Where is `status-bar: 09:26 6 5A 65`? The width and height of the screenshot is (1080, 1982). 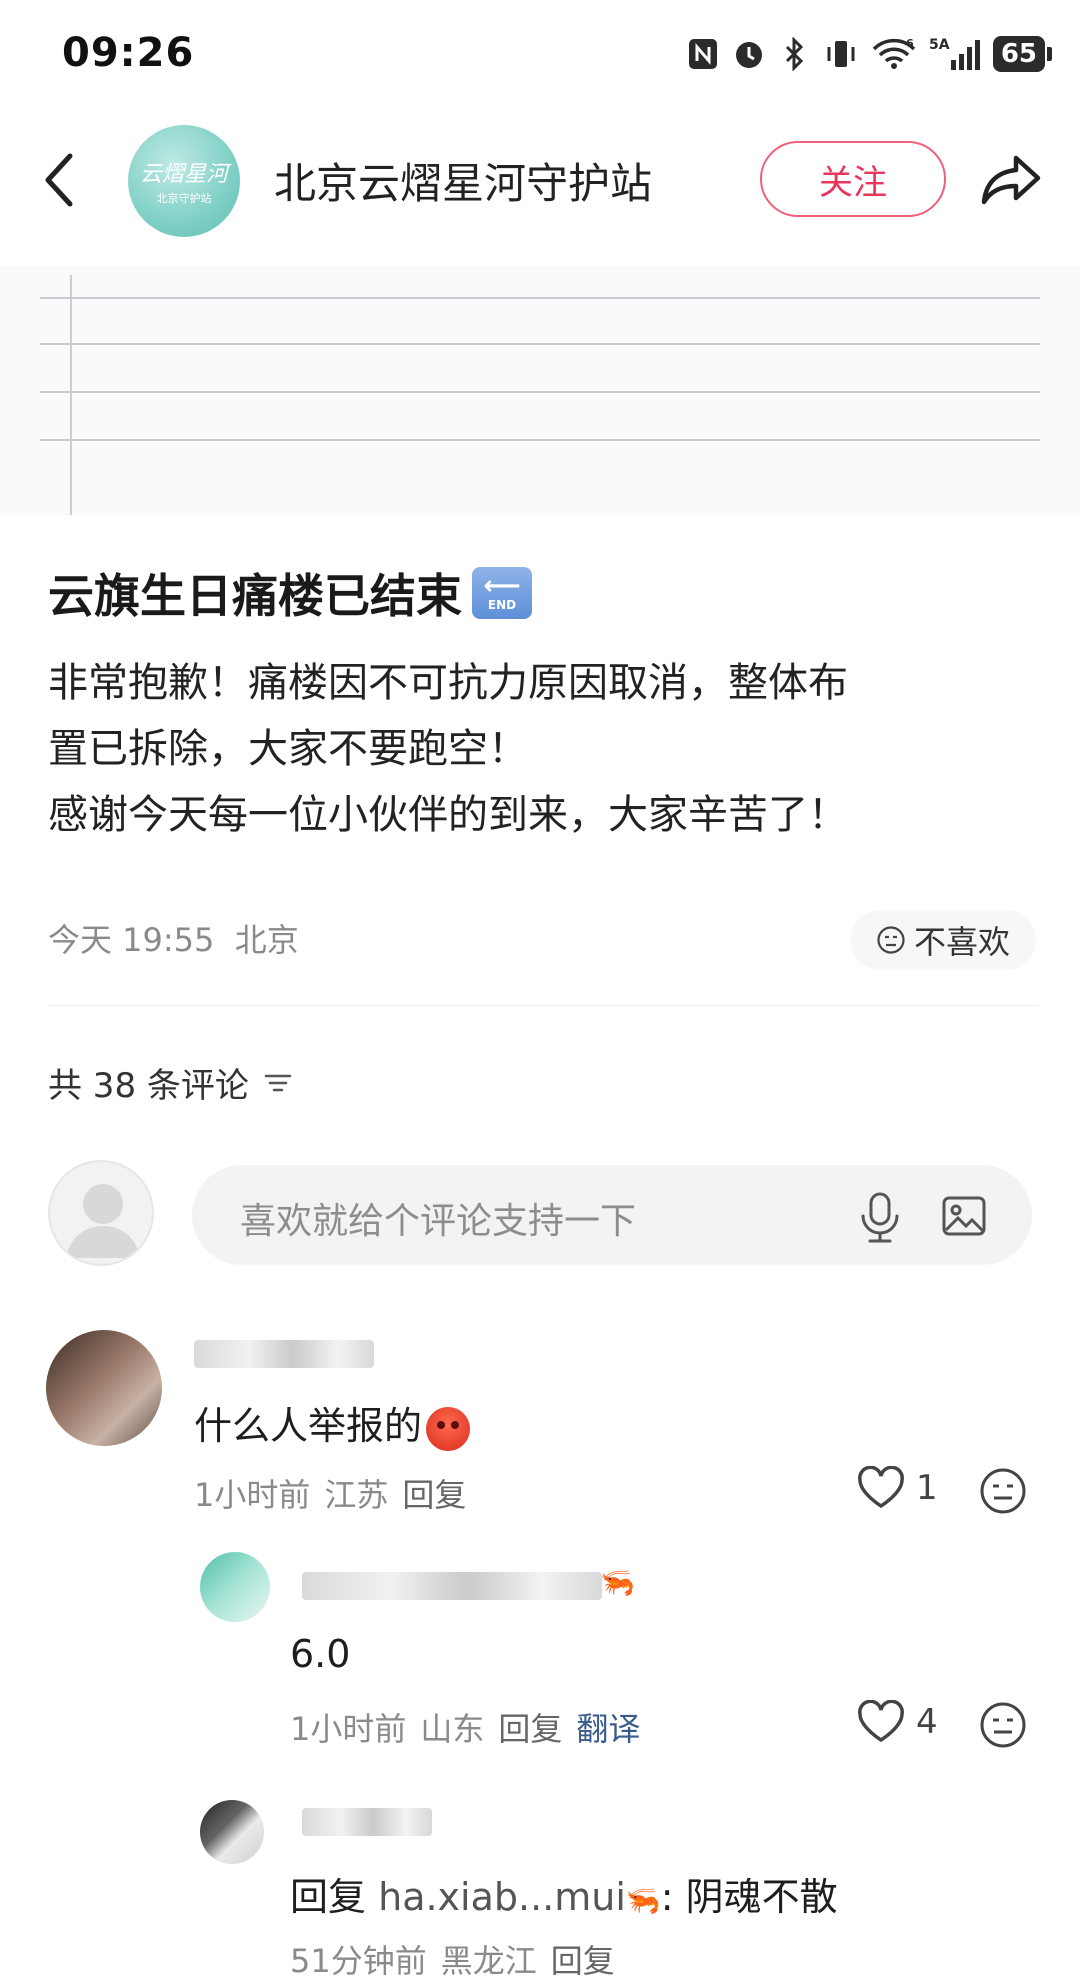 status-bar: 09:26 6 5A 65 is located at coordinates (540, 55).